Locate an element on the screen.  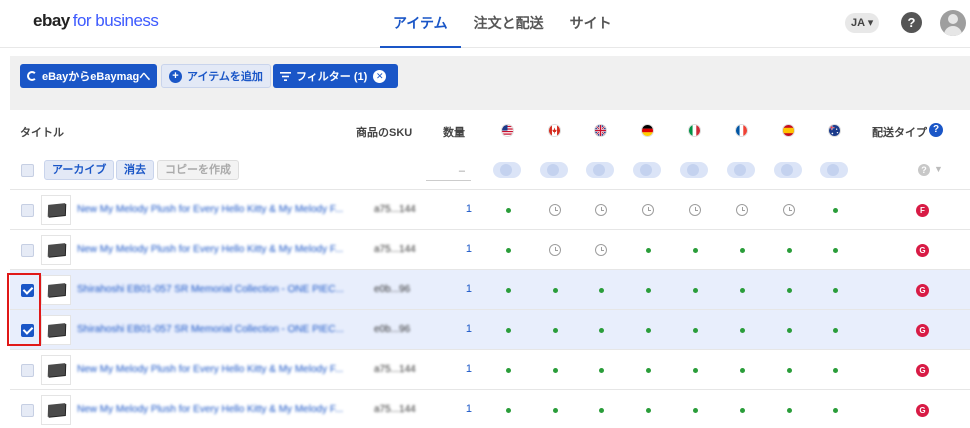
toggle-ca is located at coordinates (554, 170).